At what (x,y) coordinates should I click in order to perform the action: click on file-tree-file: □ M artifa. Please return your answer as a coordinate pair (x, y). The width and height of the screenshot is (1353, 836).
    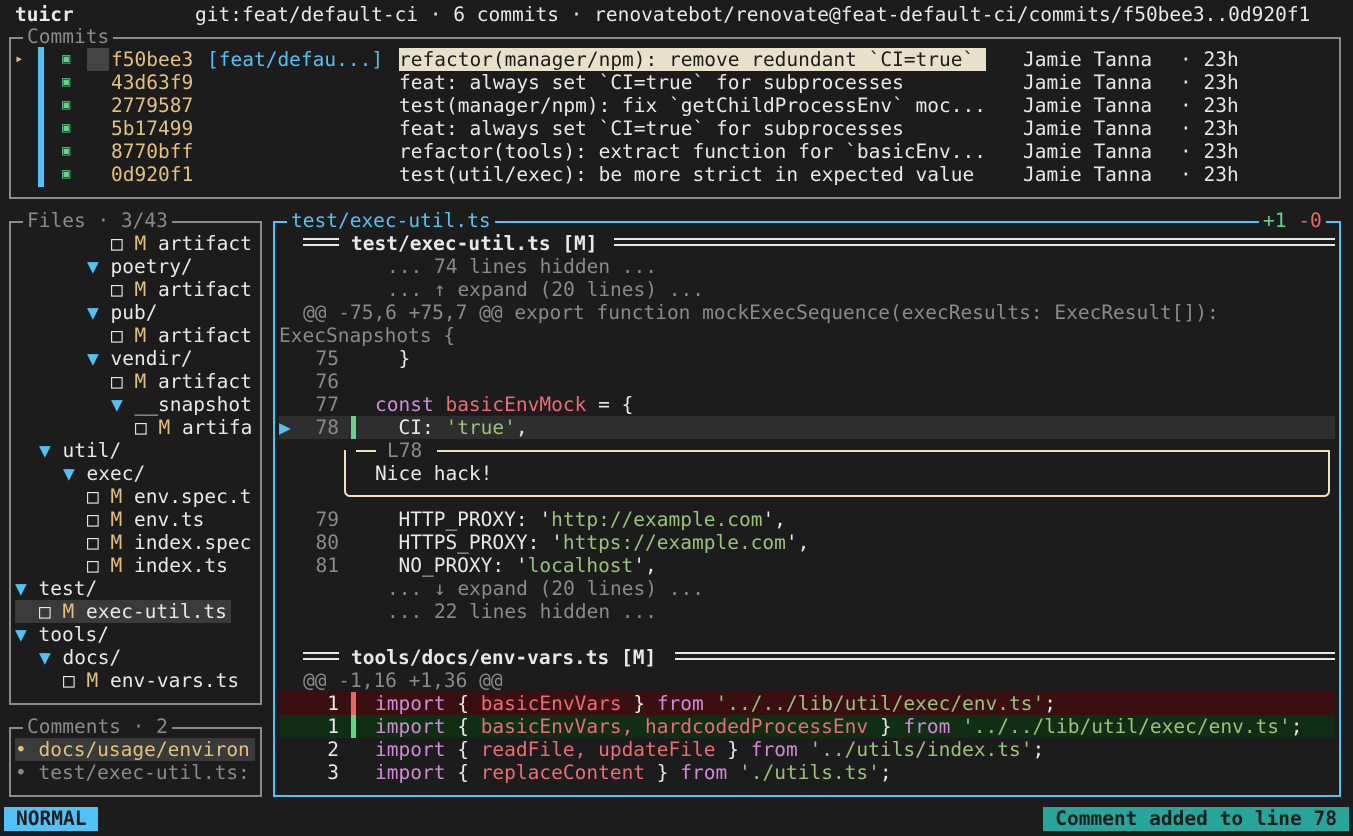
    Looking at the image, I should click on (193, 427).